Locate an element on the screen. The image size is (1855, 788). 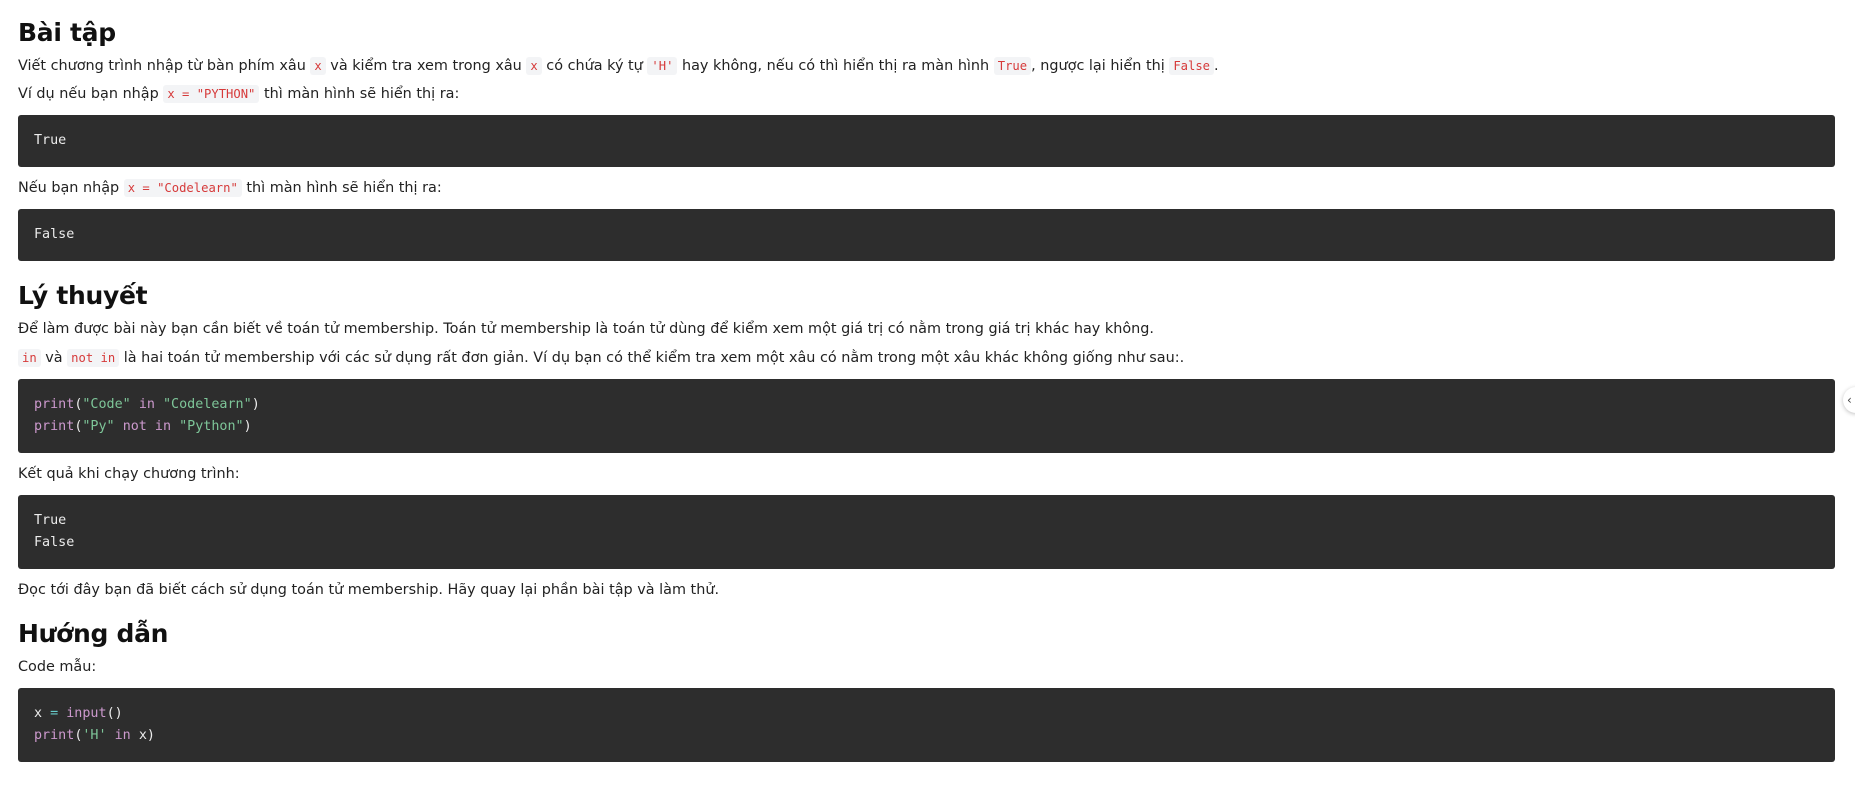
sample-code-label: Code mẫu: is located at coordinates (57, 667).